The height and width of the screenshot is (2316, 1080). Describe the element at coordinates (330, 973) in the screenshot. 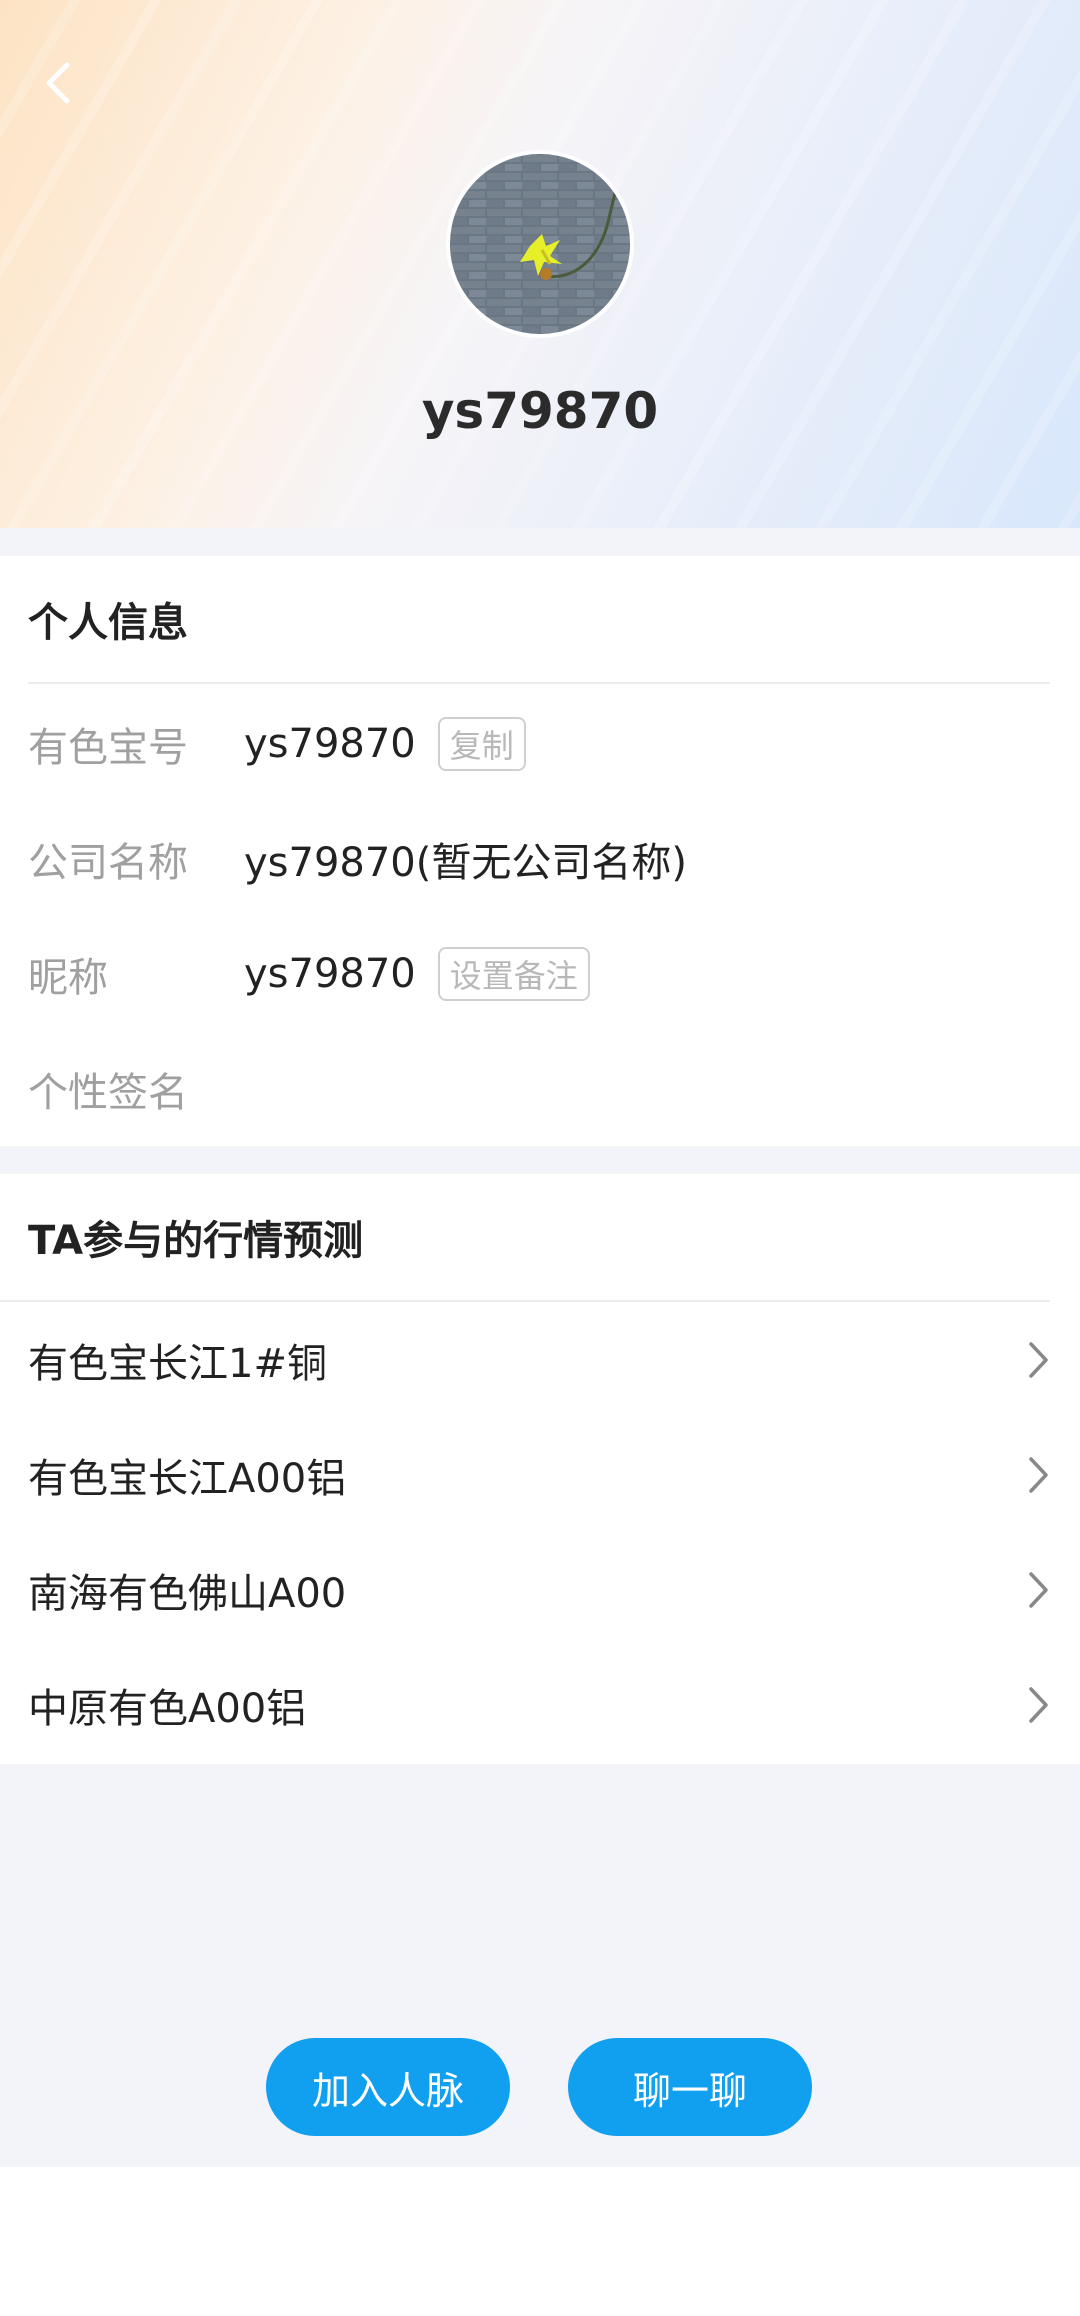

I see `nickname-value: ys79870` at that location.